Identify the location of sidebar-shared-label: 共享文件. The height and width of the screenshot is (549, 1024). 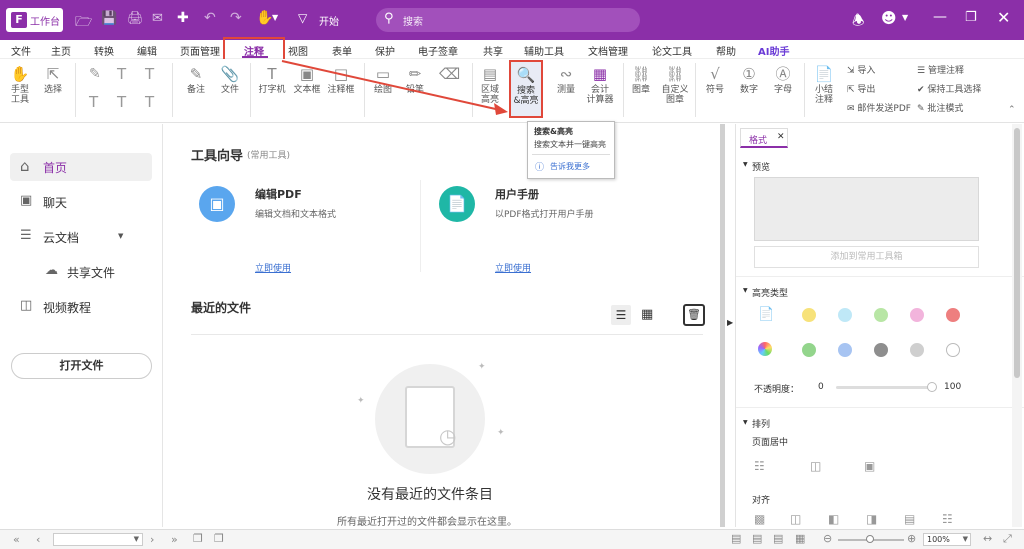
(91, 273).